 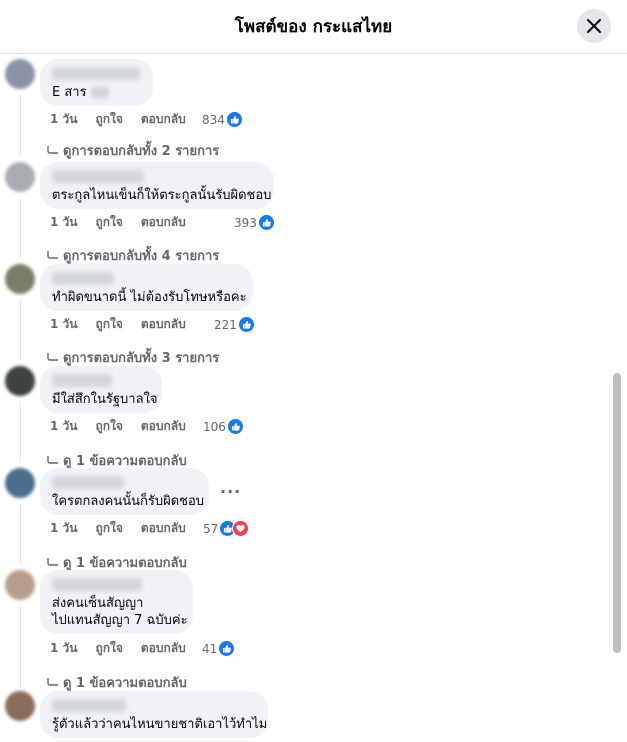 I want to click on view-replies-link: ดูการตอบกลับทั้ง 4 รายการ, so click(x=133, y=255).